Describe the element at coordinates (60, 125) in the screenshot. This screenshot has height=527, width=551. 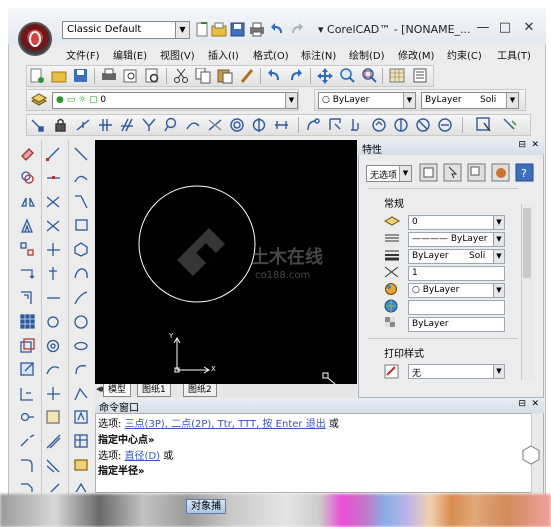
I see `lock-icon` at that location.